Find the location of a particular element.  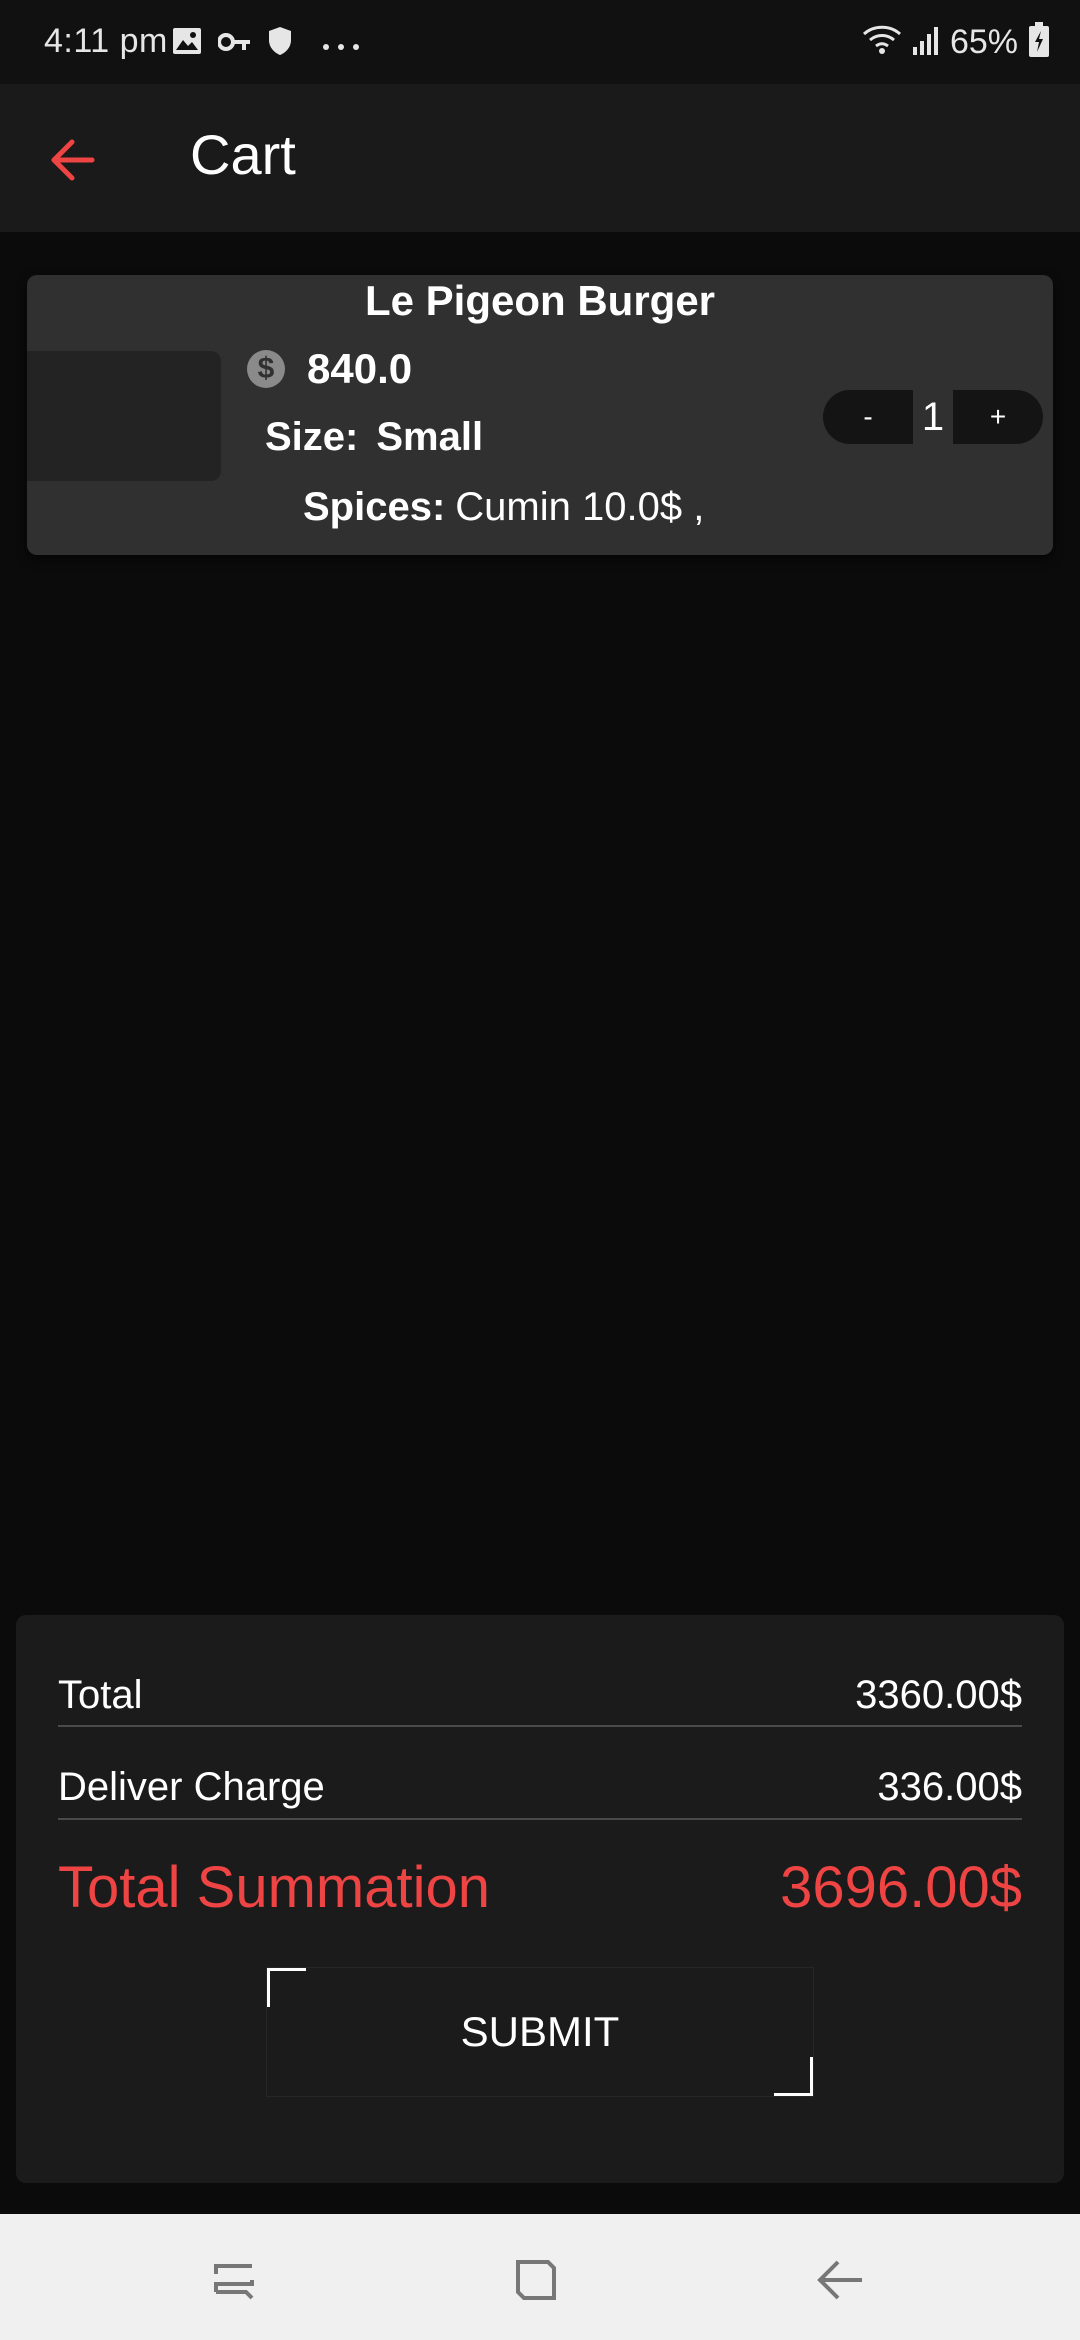

battery-percent: 65% is located at coordinates (983, 41).